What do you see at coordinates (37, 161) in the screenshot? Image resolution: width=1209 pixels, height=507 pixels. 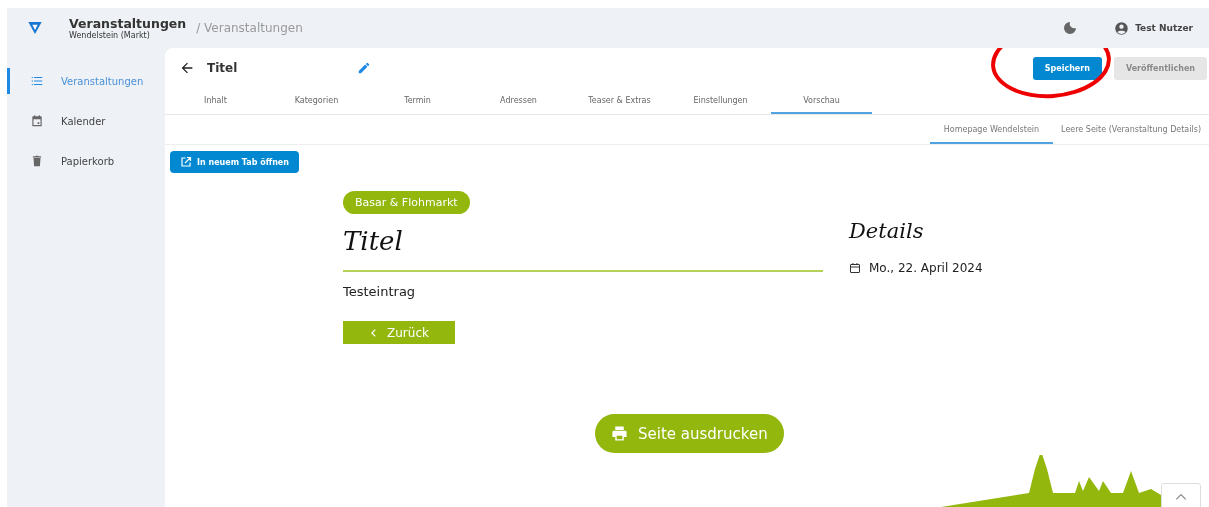 I see `trash-icon` at bounding box center [37, 161].